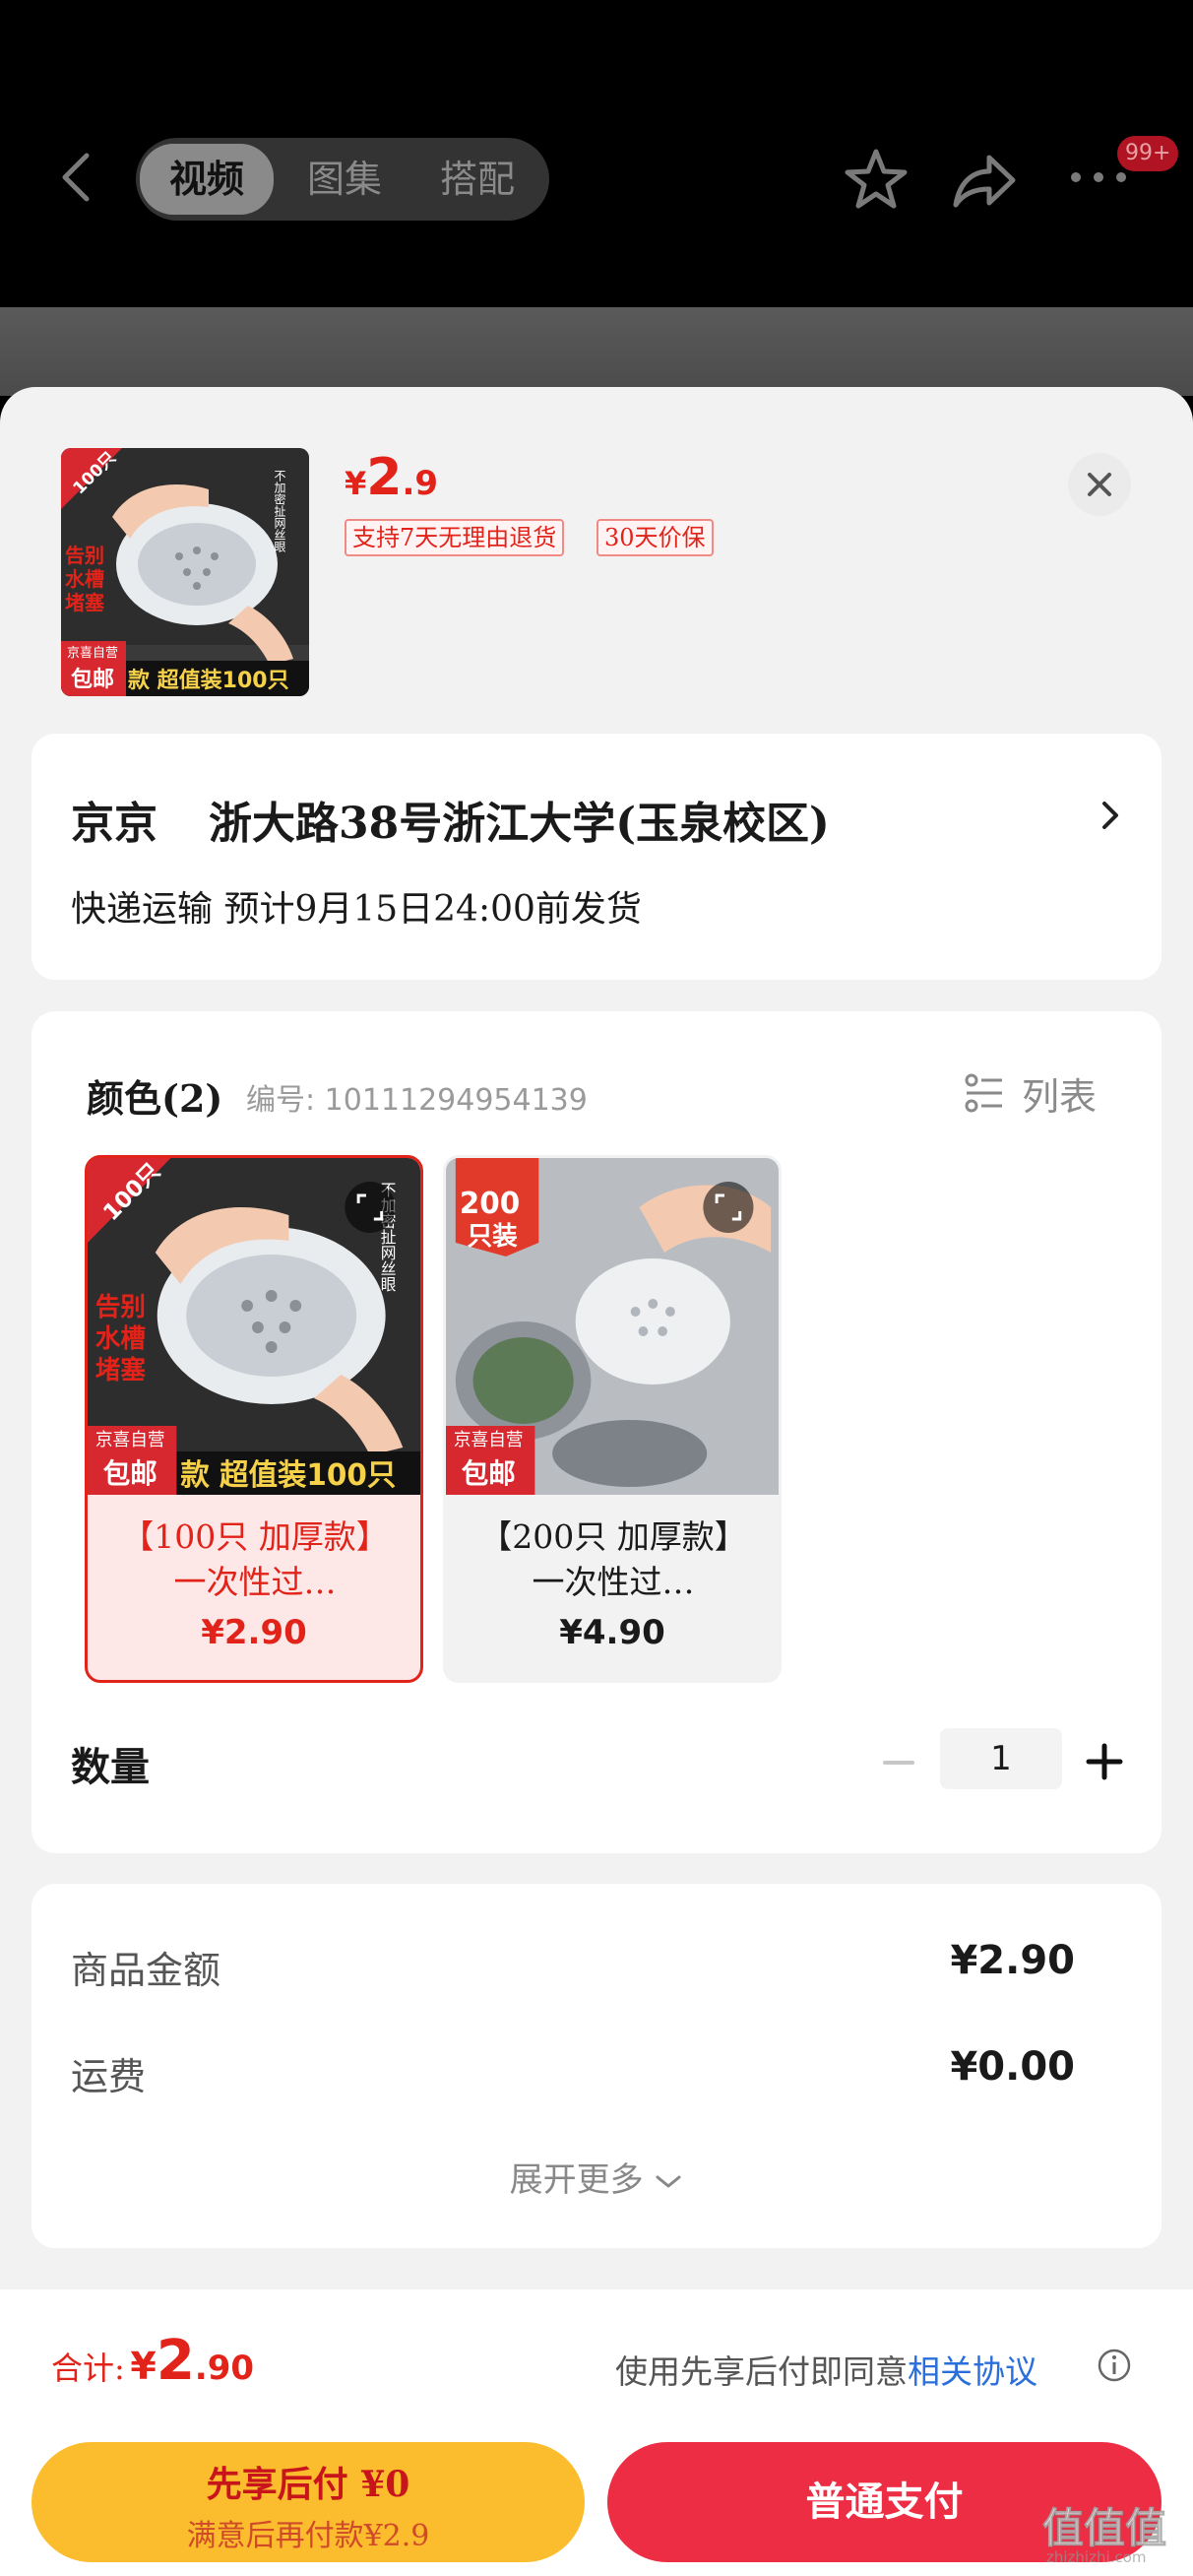 This screenshot has width=1193, height=2576. I want to click on product-thumbnail: 100只 不加密扯网丝眼 告别 水槽 堵塞 京喜自营 包邮 款 超值装100只, so click(185, 572).